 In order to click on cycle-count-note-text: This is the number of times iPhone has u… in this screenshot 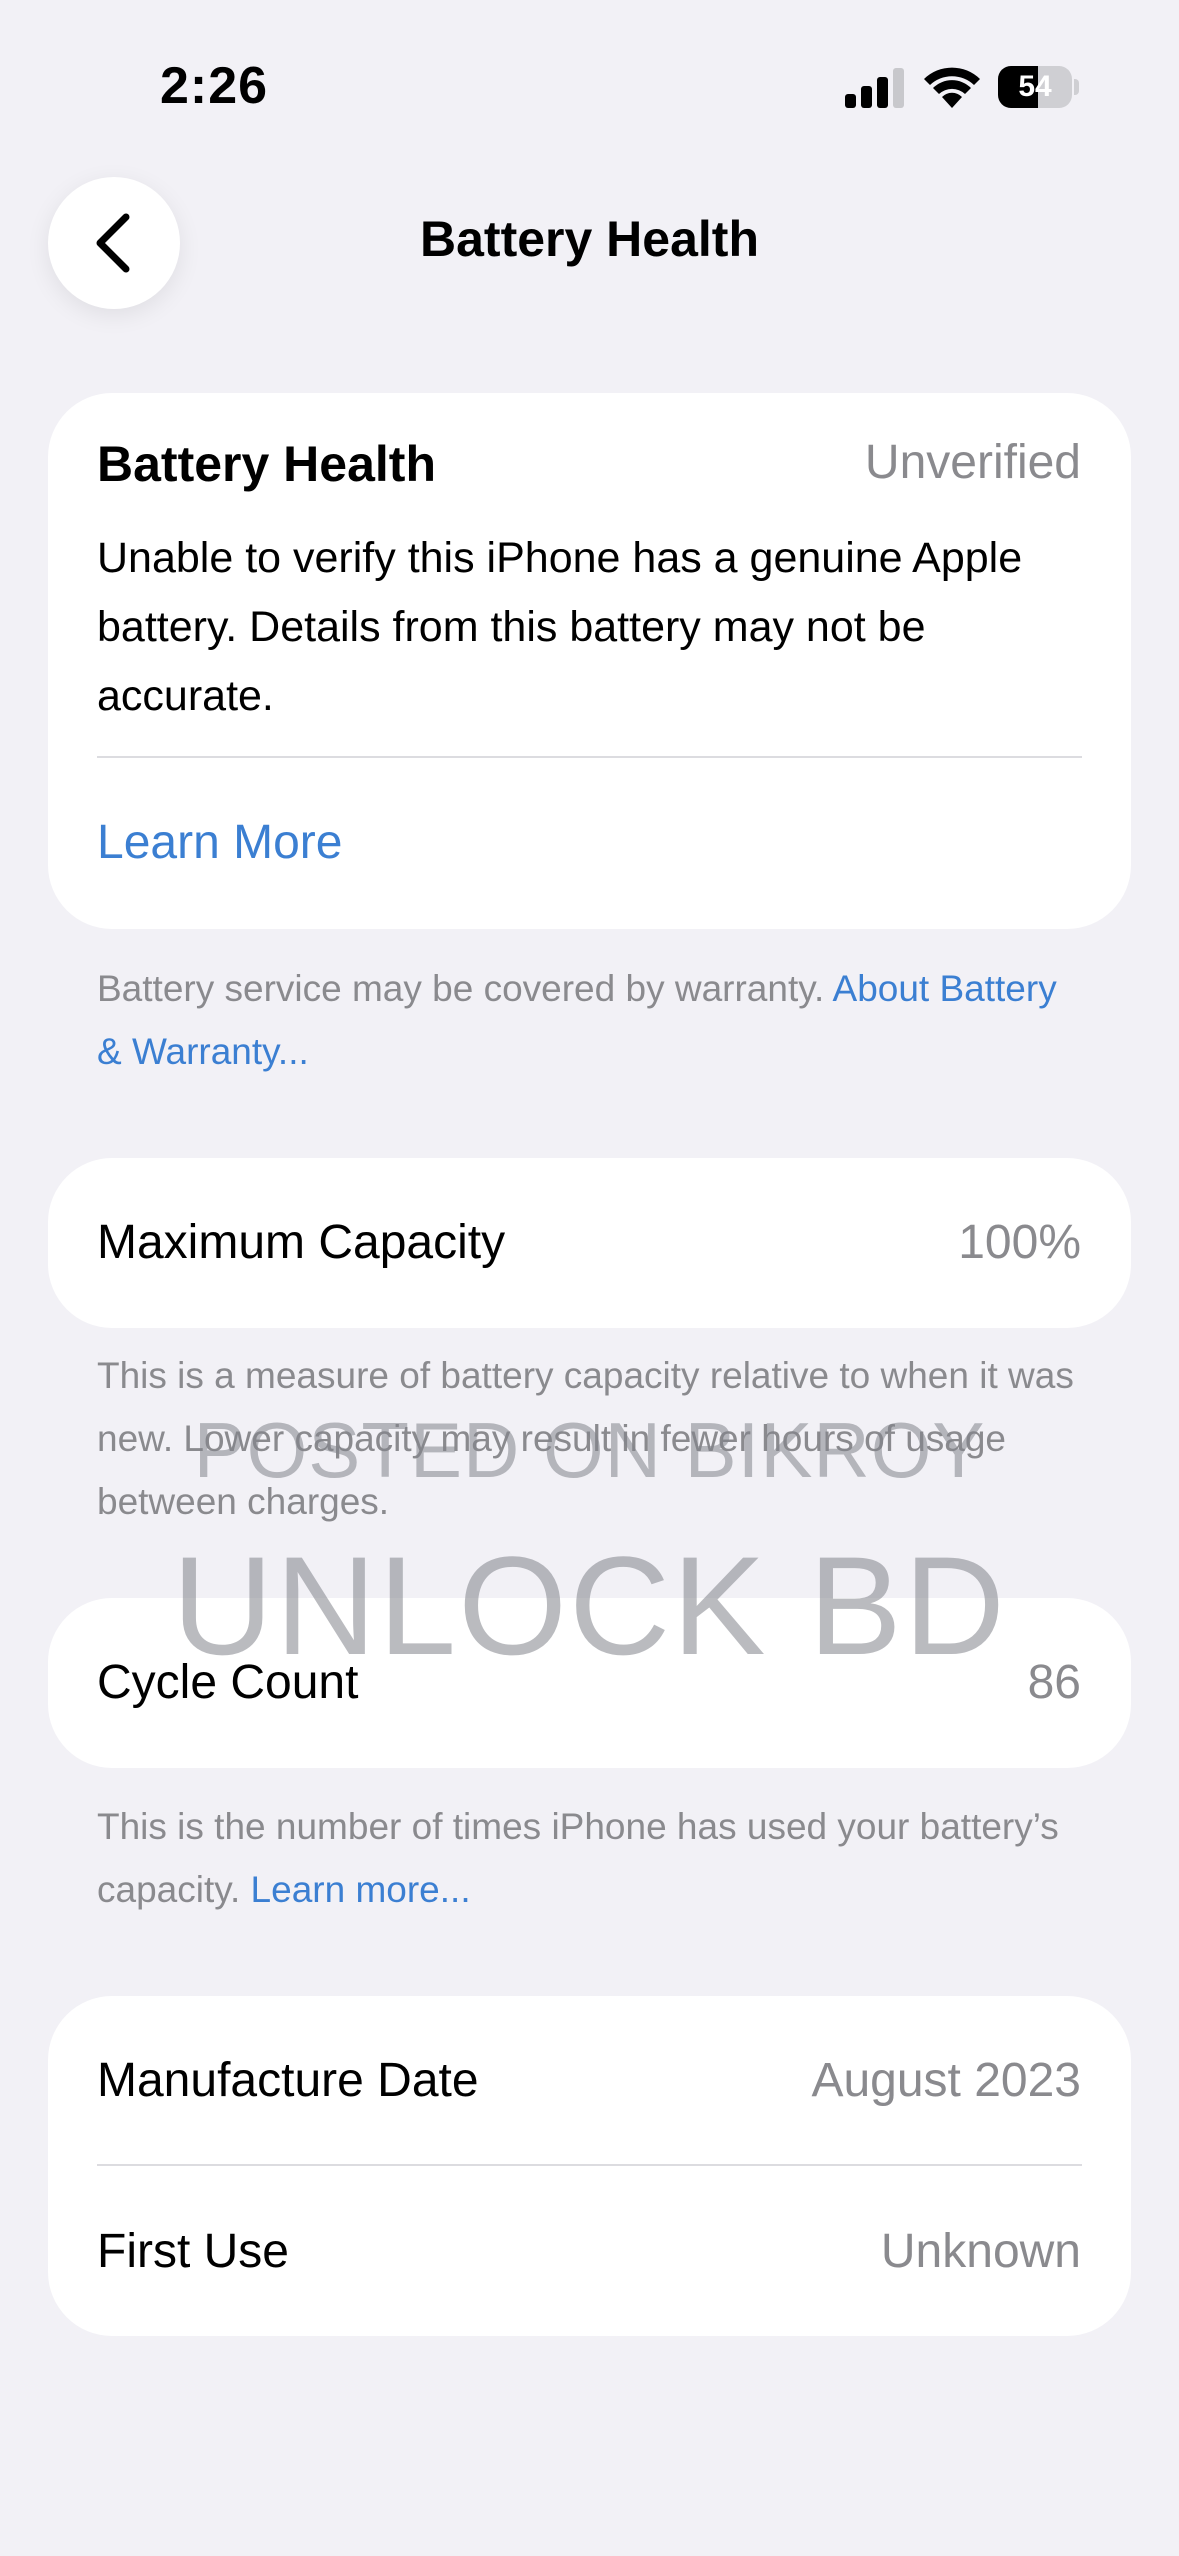, I will do `click(578, 1858)`.